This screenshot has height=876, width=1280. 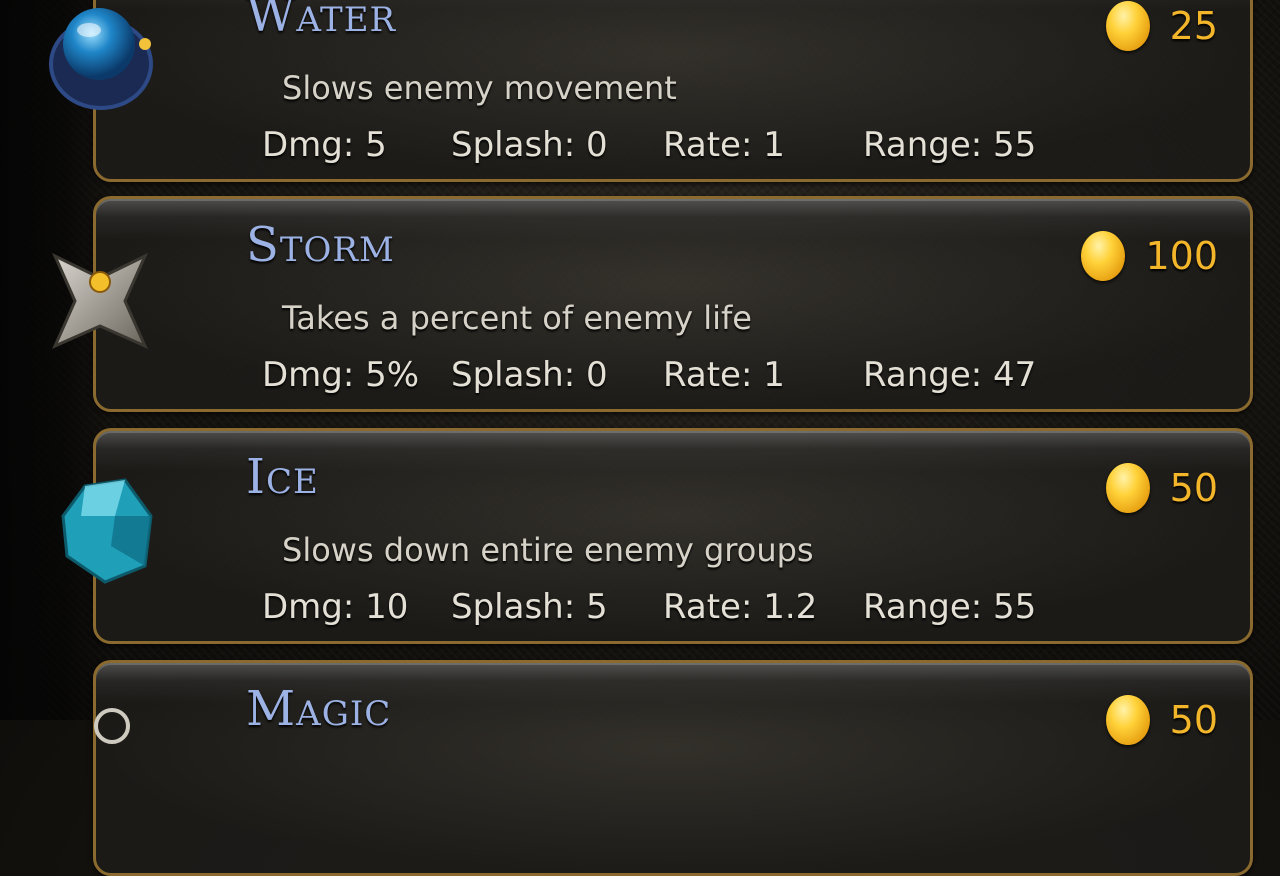 I want to click on tower-name: Storm, so click(x=320, y=245).